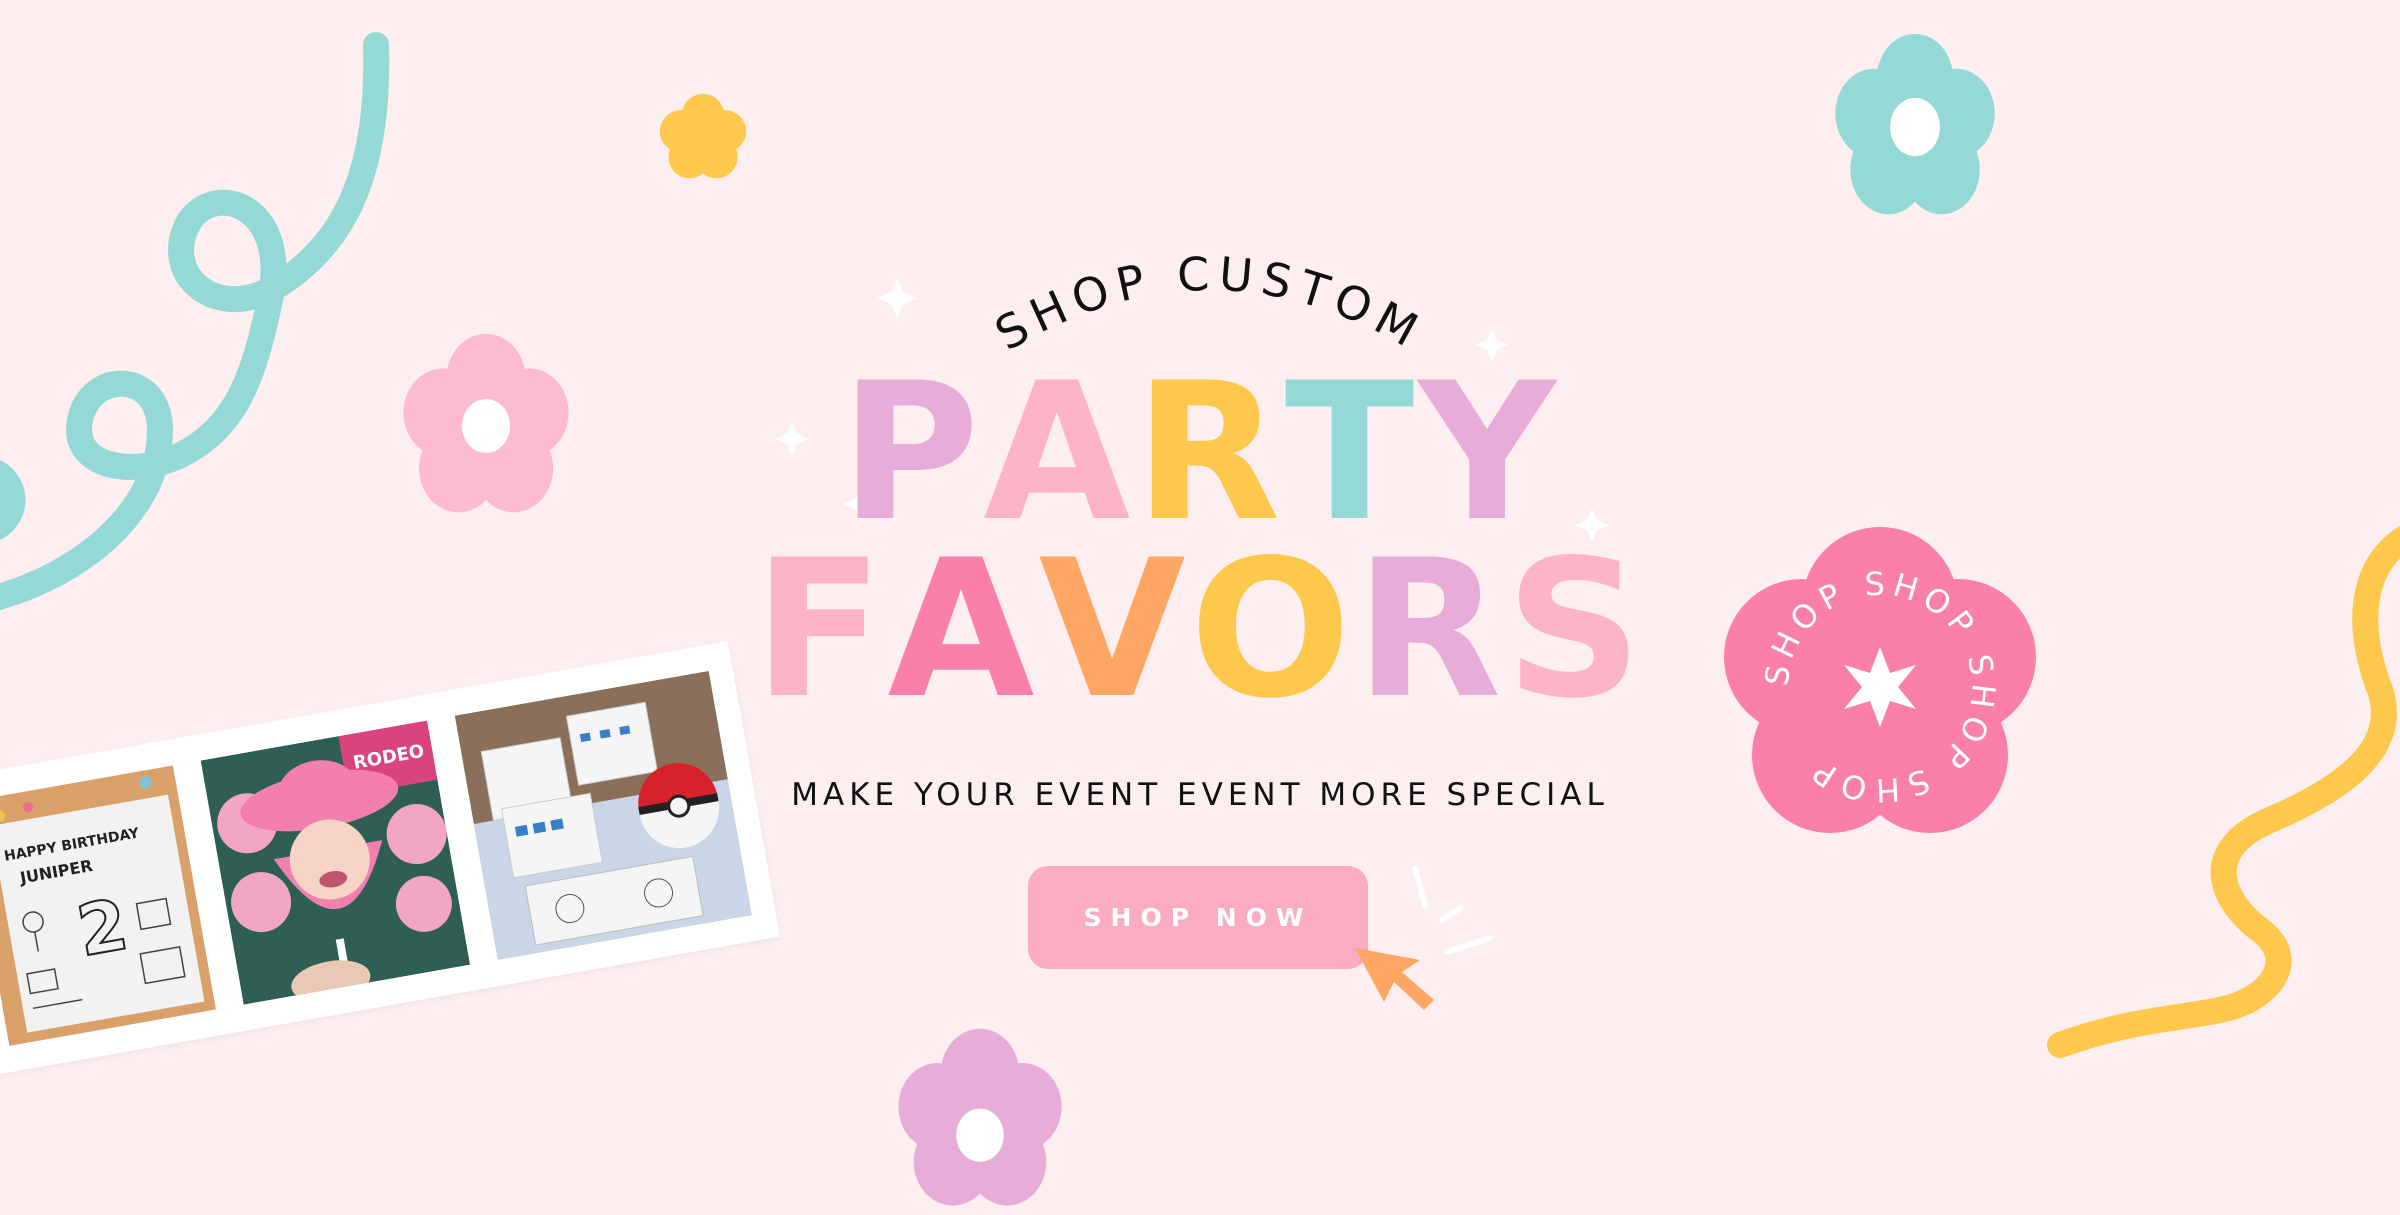  I want to click on cursor-icon, so click(1430, 940).